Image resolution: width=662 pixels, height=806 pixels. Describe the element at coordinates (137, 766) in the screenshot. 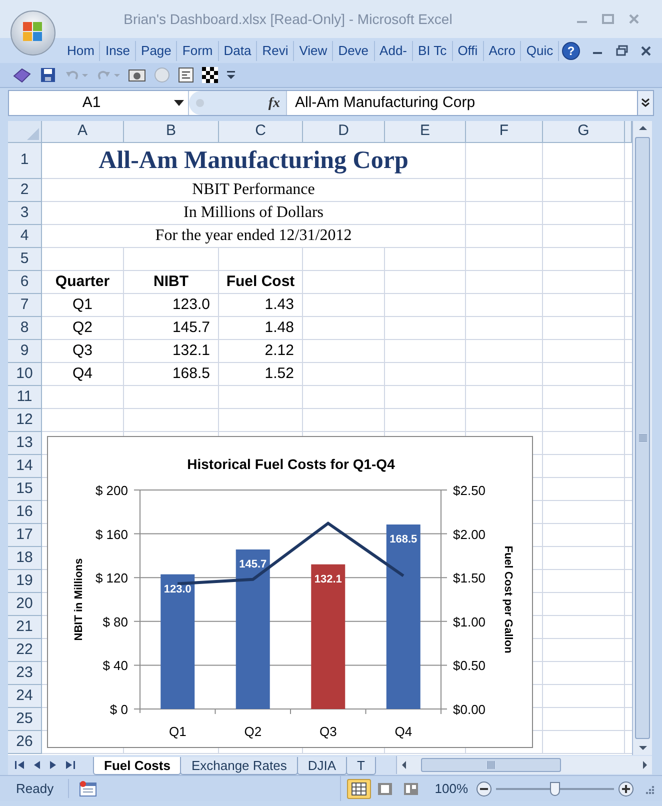

I see `sheet-tab: Fuel Costs` at that location.